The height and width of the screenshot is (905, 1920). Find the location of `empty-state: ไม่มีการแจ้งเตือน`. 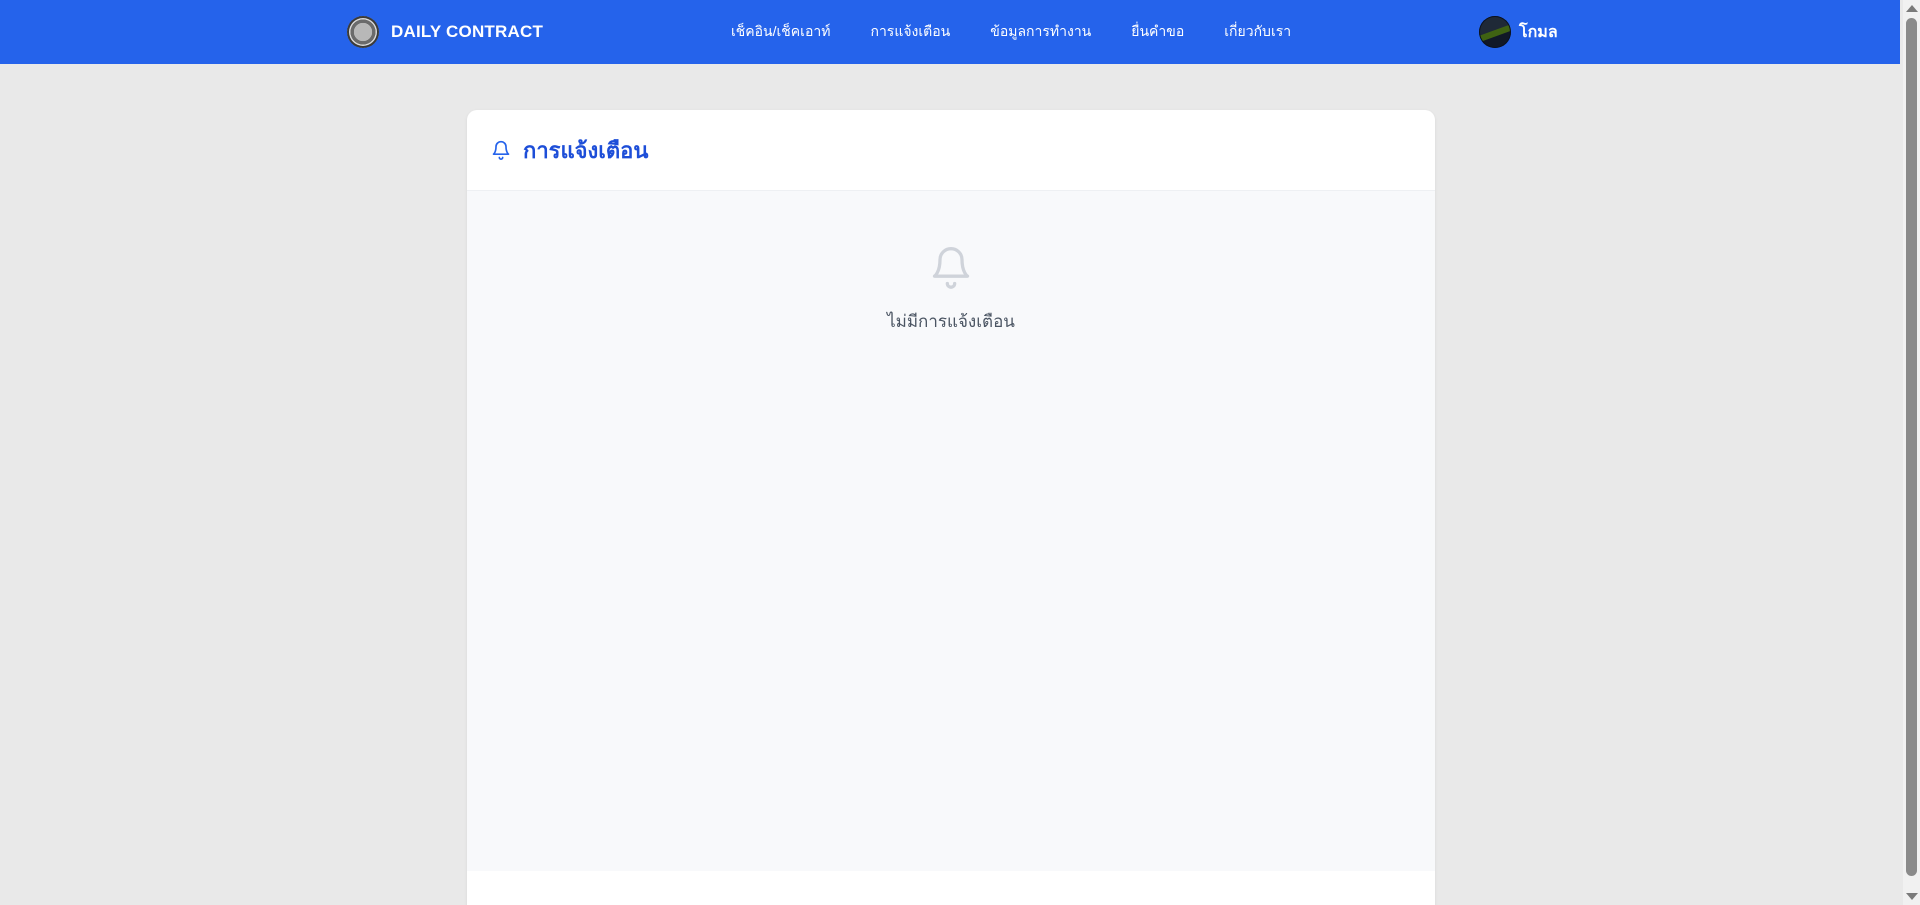

empty-state: ไม่มีการแจ้งเตือน is located at coordinates (951, 289).